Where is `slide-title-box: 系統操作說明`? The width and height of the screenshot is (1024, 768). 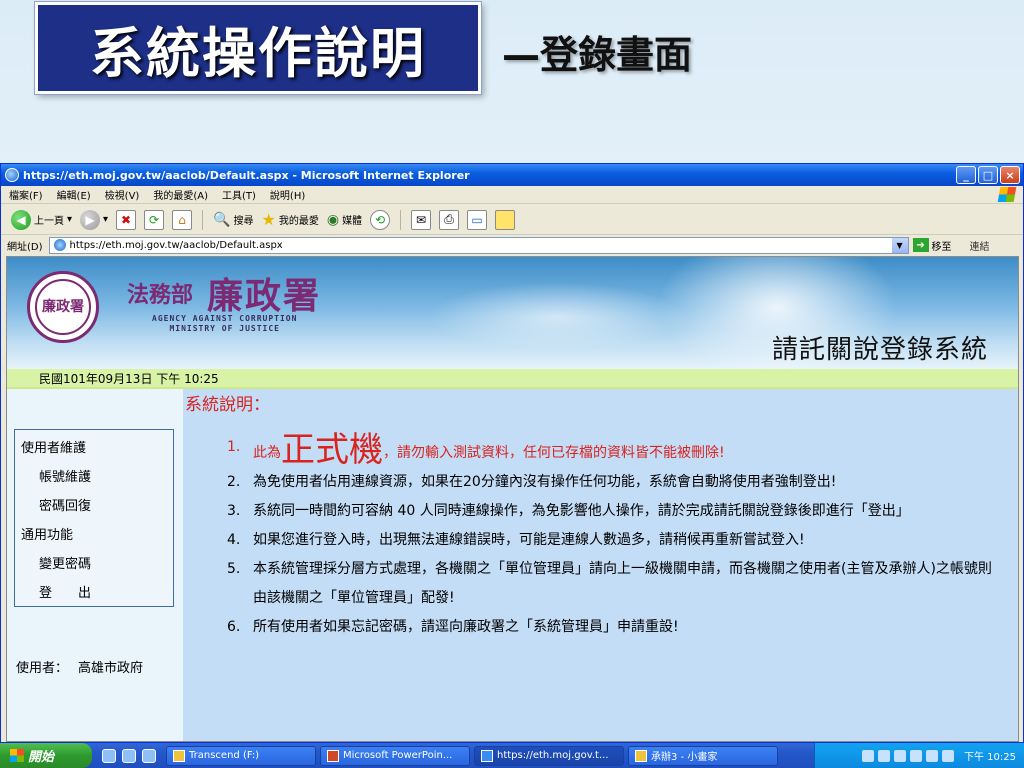
slide-title-box: 系統操作說明 is located at coordinates (258, 48).